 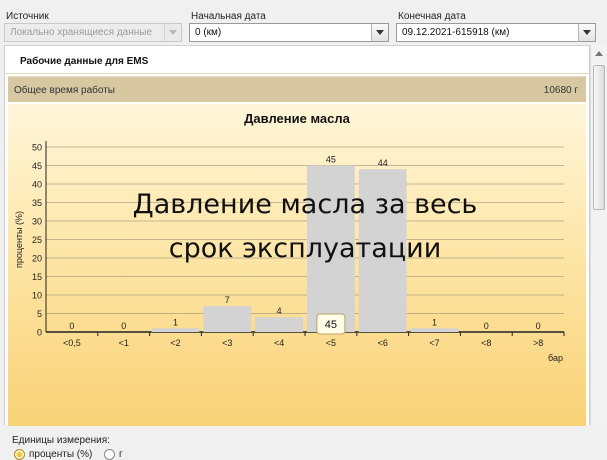 What do you see at coordinates (37, 296) in the screenshot?
I see `y-tick-label: 10` at bounding box center [37, 296].